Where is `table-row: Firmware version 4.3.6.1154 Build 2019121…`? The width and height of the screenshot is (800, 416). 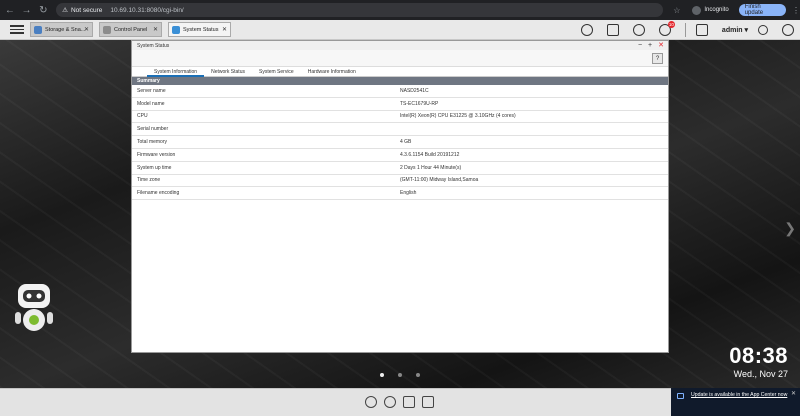
table-row: Firmware version 4.3.6.1154 Build 2019121… is located at coordinates (400, 155).